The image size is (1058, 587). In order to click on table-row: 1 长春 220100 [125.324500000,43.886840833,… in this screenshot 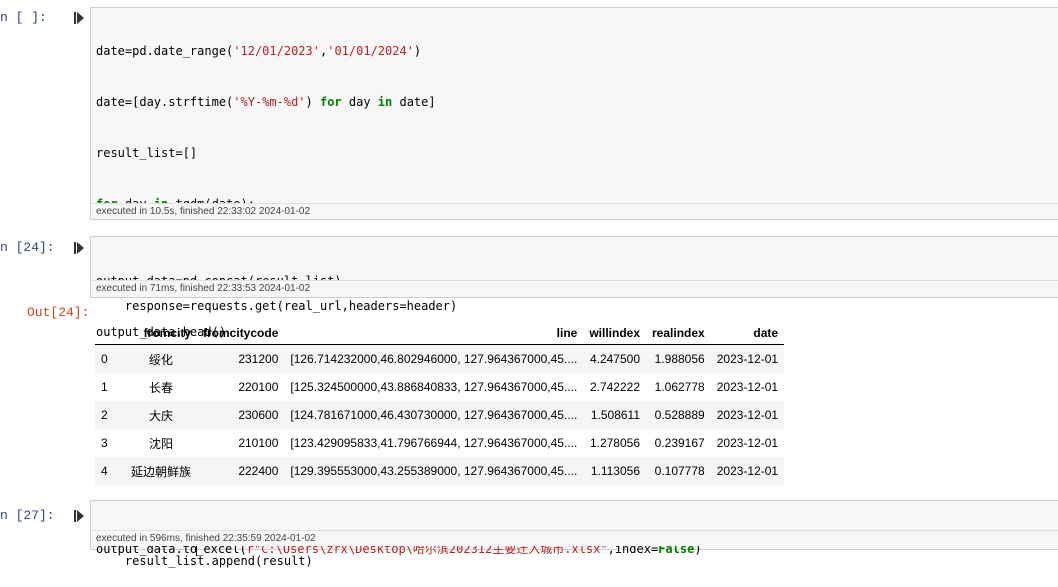, I will do `click(440, 387)`.